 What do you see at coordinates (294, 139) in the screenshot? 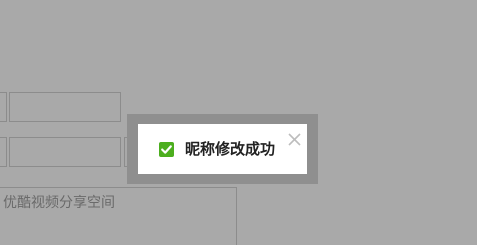
I see `close-icon` at bounding box center [294, 139].